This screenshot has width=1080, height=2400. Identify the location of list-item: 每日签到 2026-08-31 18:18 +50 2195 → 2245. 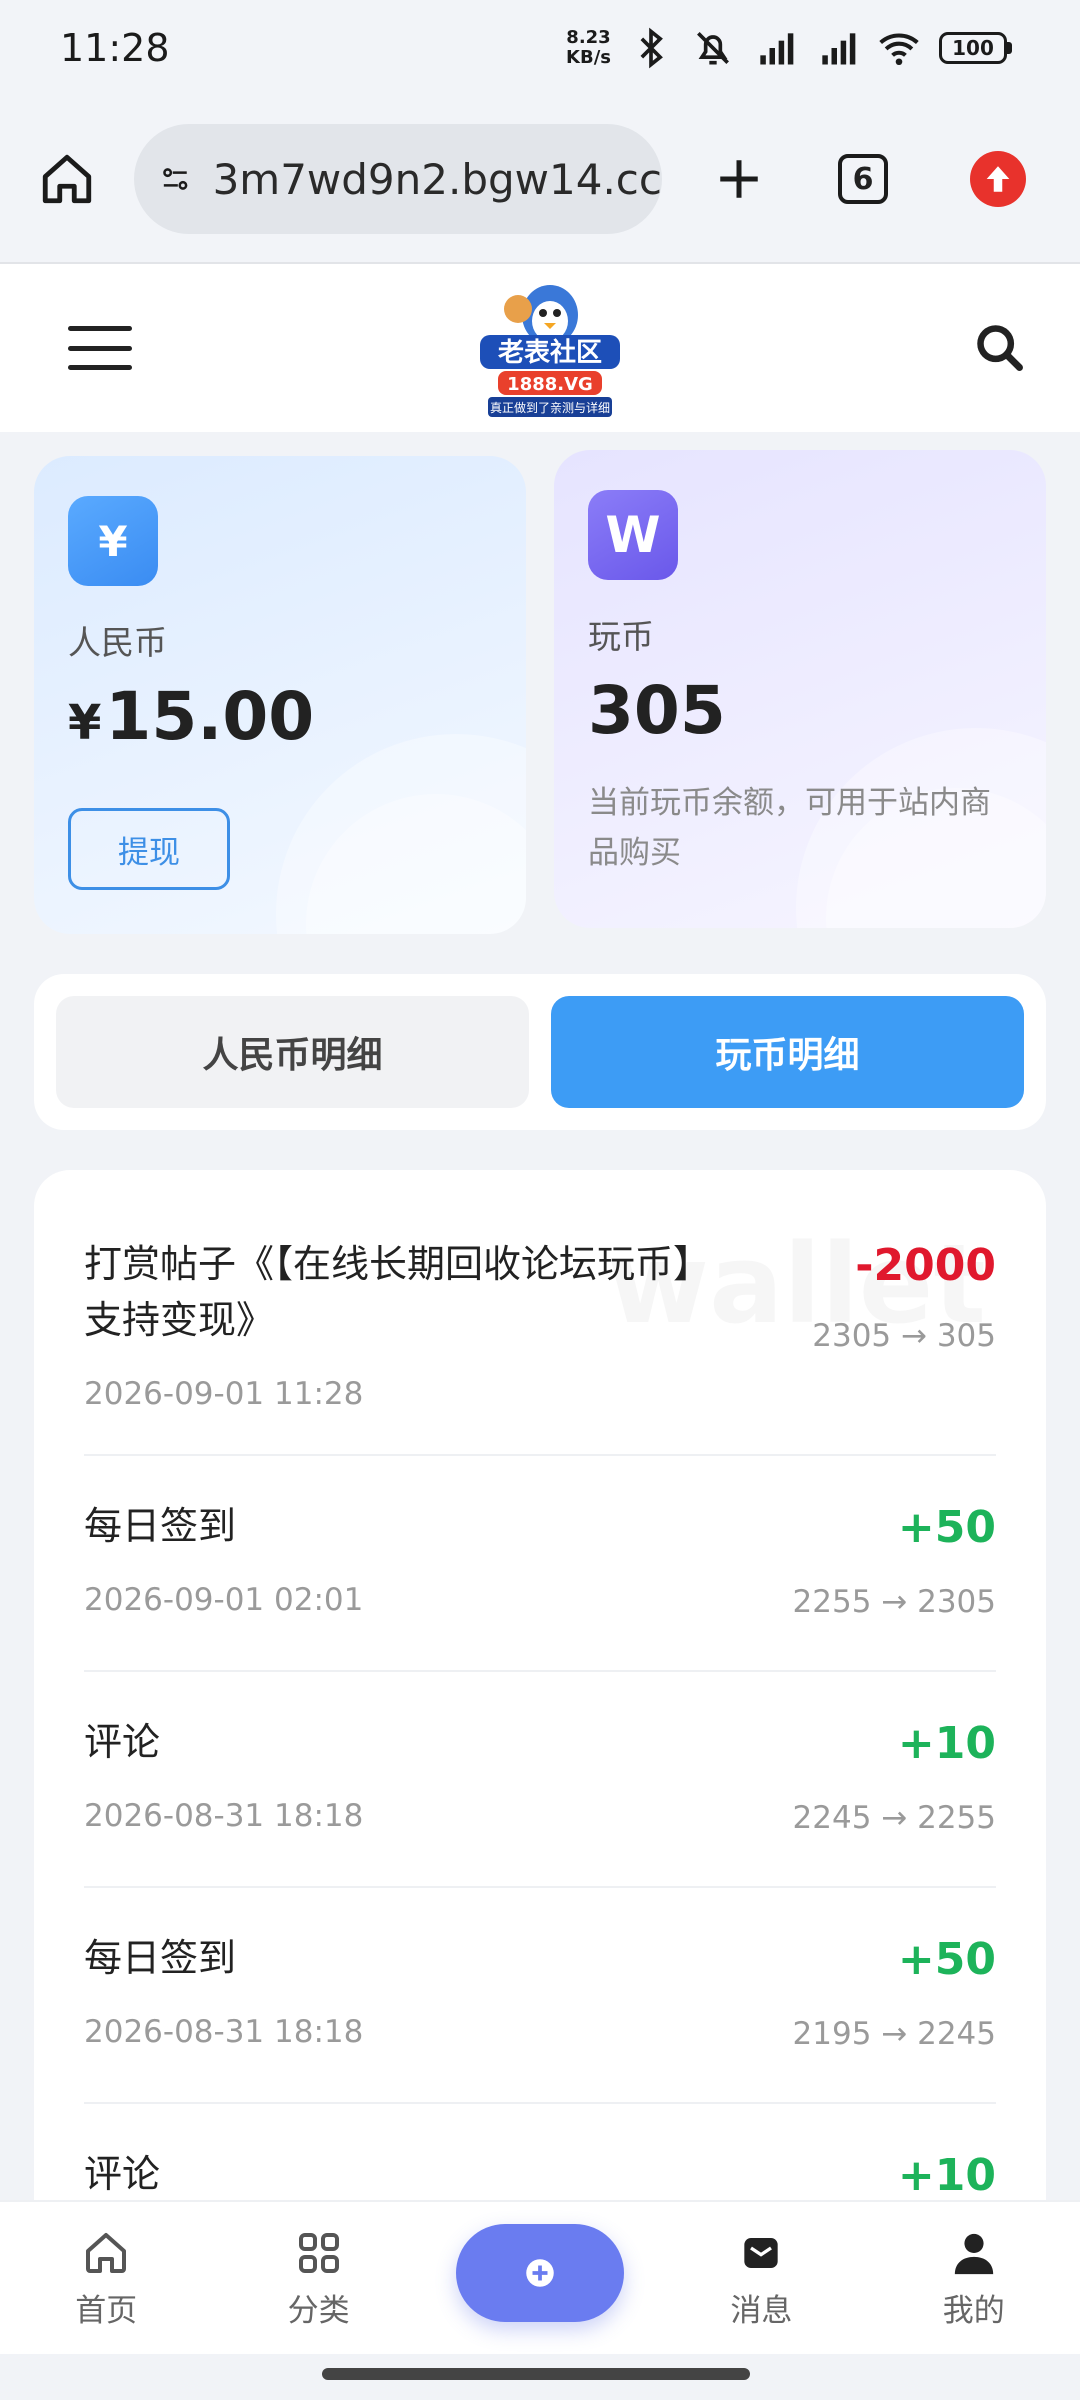
(540, 1996).